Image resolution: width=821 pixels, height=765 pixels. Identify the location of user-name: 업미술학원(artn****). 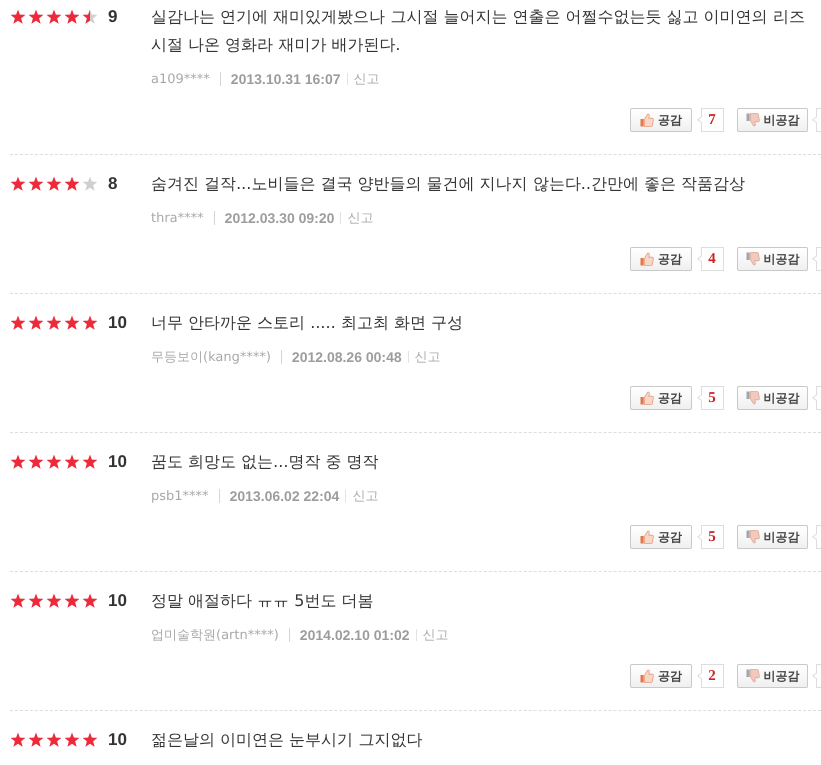
(215, 635).